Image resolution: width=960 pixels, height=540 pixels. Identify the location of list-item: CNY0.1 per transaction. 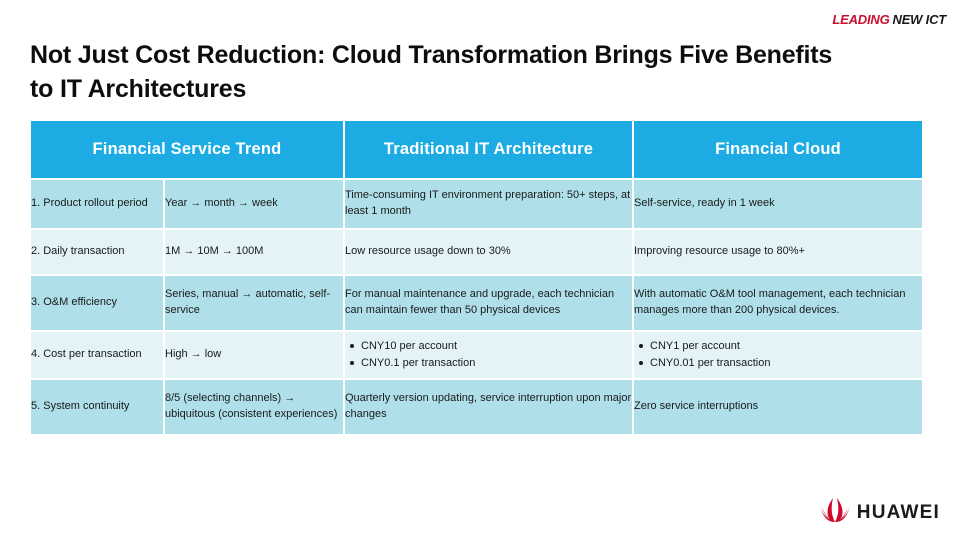
(491, 363).